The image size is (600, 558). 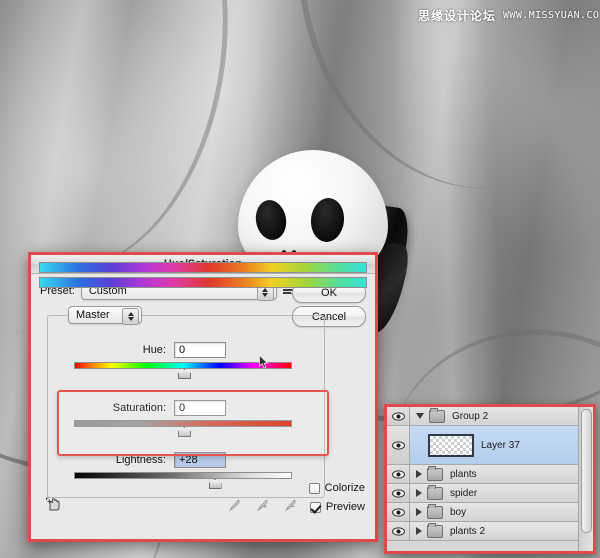 I want to click on preview-label: Preview, so click(x=345, y=507).